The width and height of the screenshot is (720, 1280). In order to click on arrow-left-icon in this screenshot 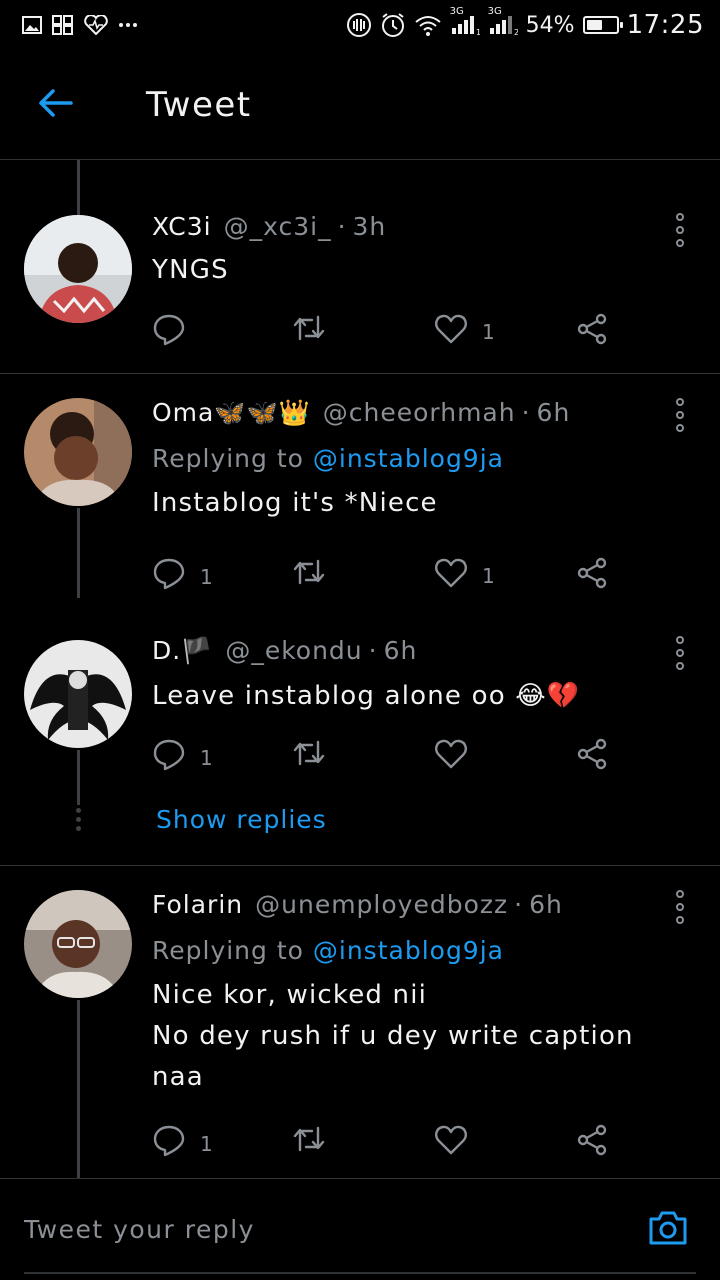, I will do `click(55, 105)`.